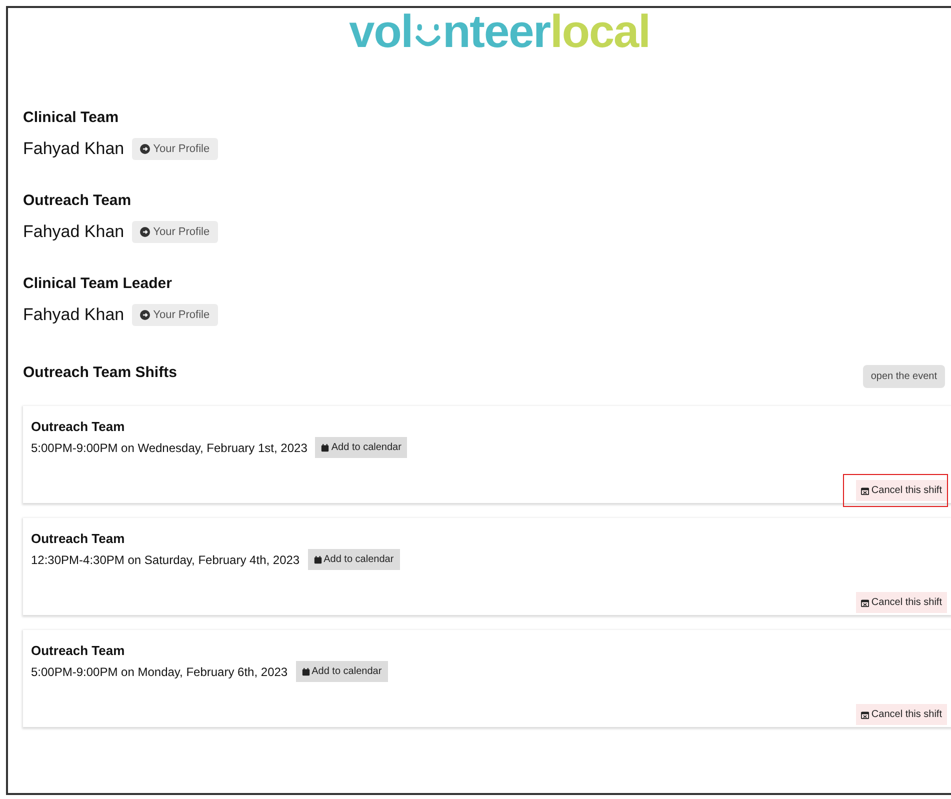 This screenshot has width=951, height=799. Describe the element at coordinates (77, 200) in the screenshot. I see `section-heading: Outreach Team` at that location.